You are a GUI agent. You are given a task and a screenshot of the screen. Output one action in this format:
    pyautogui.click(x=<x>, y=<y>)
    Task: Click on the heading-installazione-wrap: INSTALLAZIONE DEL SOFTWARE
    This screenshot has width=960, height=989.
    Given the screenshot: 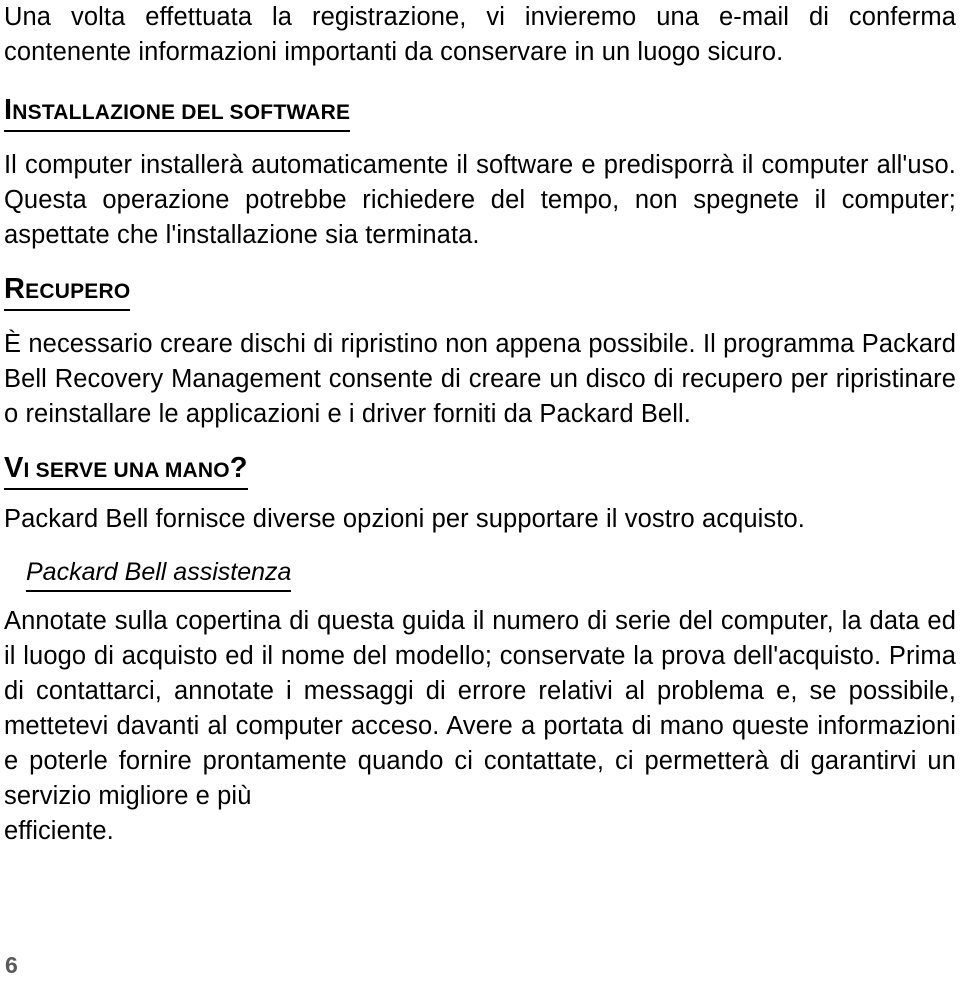 What is the action you would take?
    pyautogui.click(x=480, y=114)
    